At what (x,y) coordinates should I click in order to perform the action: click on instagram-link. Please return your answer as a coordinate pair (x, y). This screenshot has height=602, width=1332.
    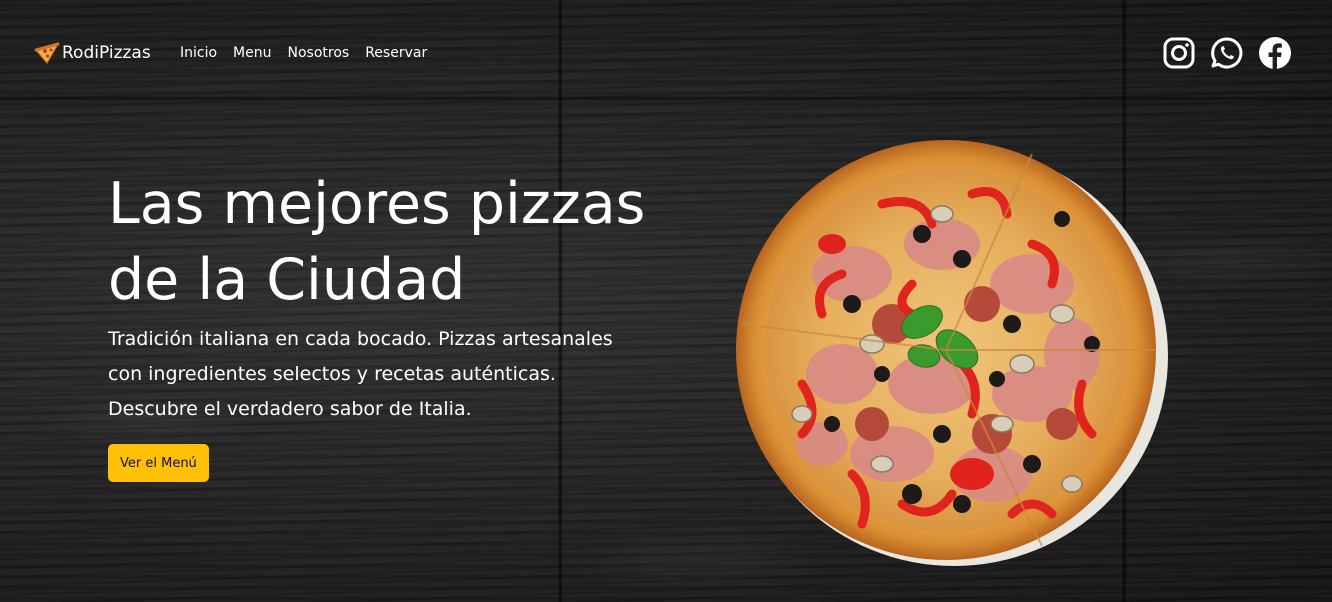
    Looking at the image, I should click on (1179, 53).